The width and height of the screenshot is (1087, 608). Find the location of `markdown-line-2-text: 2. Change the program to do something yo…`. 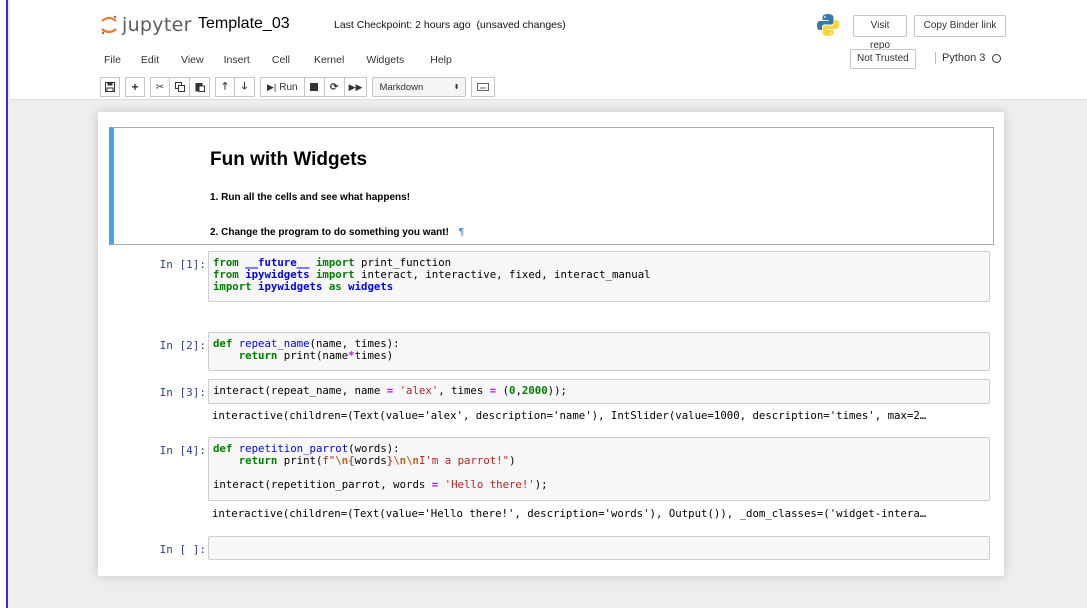

markdown-line-2-text: 2. Change the program to do something yo… is located at coordinates (329, 232).